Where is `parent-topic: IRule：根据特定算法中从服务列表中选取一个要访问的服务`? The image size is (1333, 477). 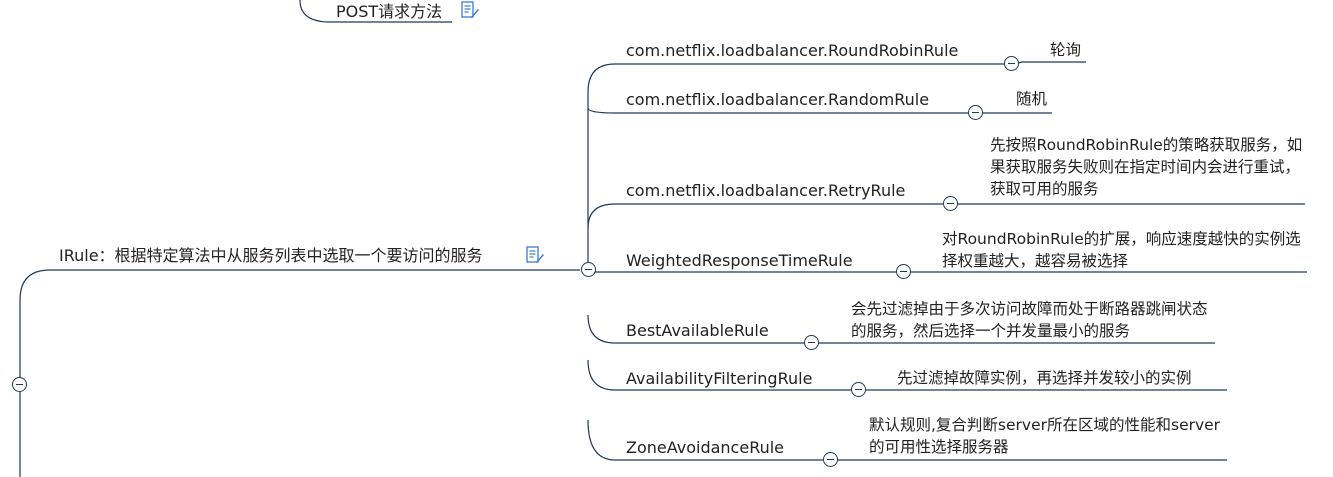 parent-topic: IRule：根据特定算法中从服务列表中选取一个要访问的服务 is located at coordinates (271, 256).